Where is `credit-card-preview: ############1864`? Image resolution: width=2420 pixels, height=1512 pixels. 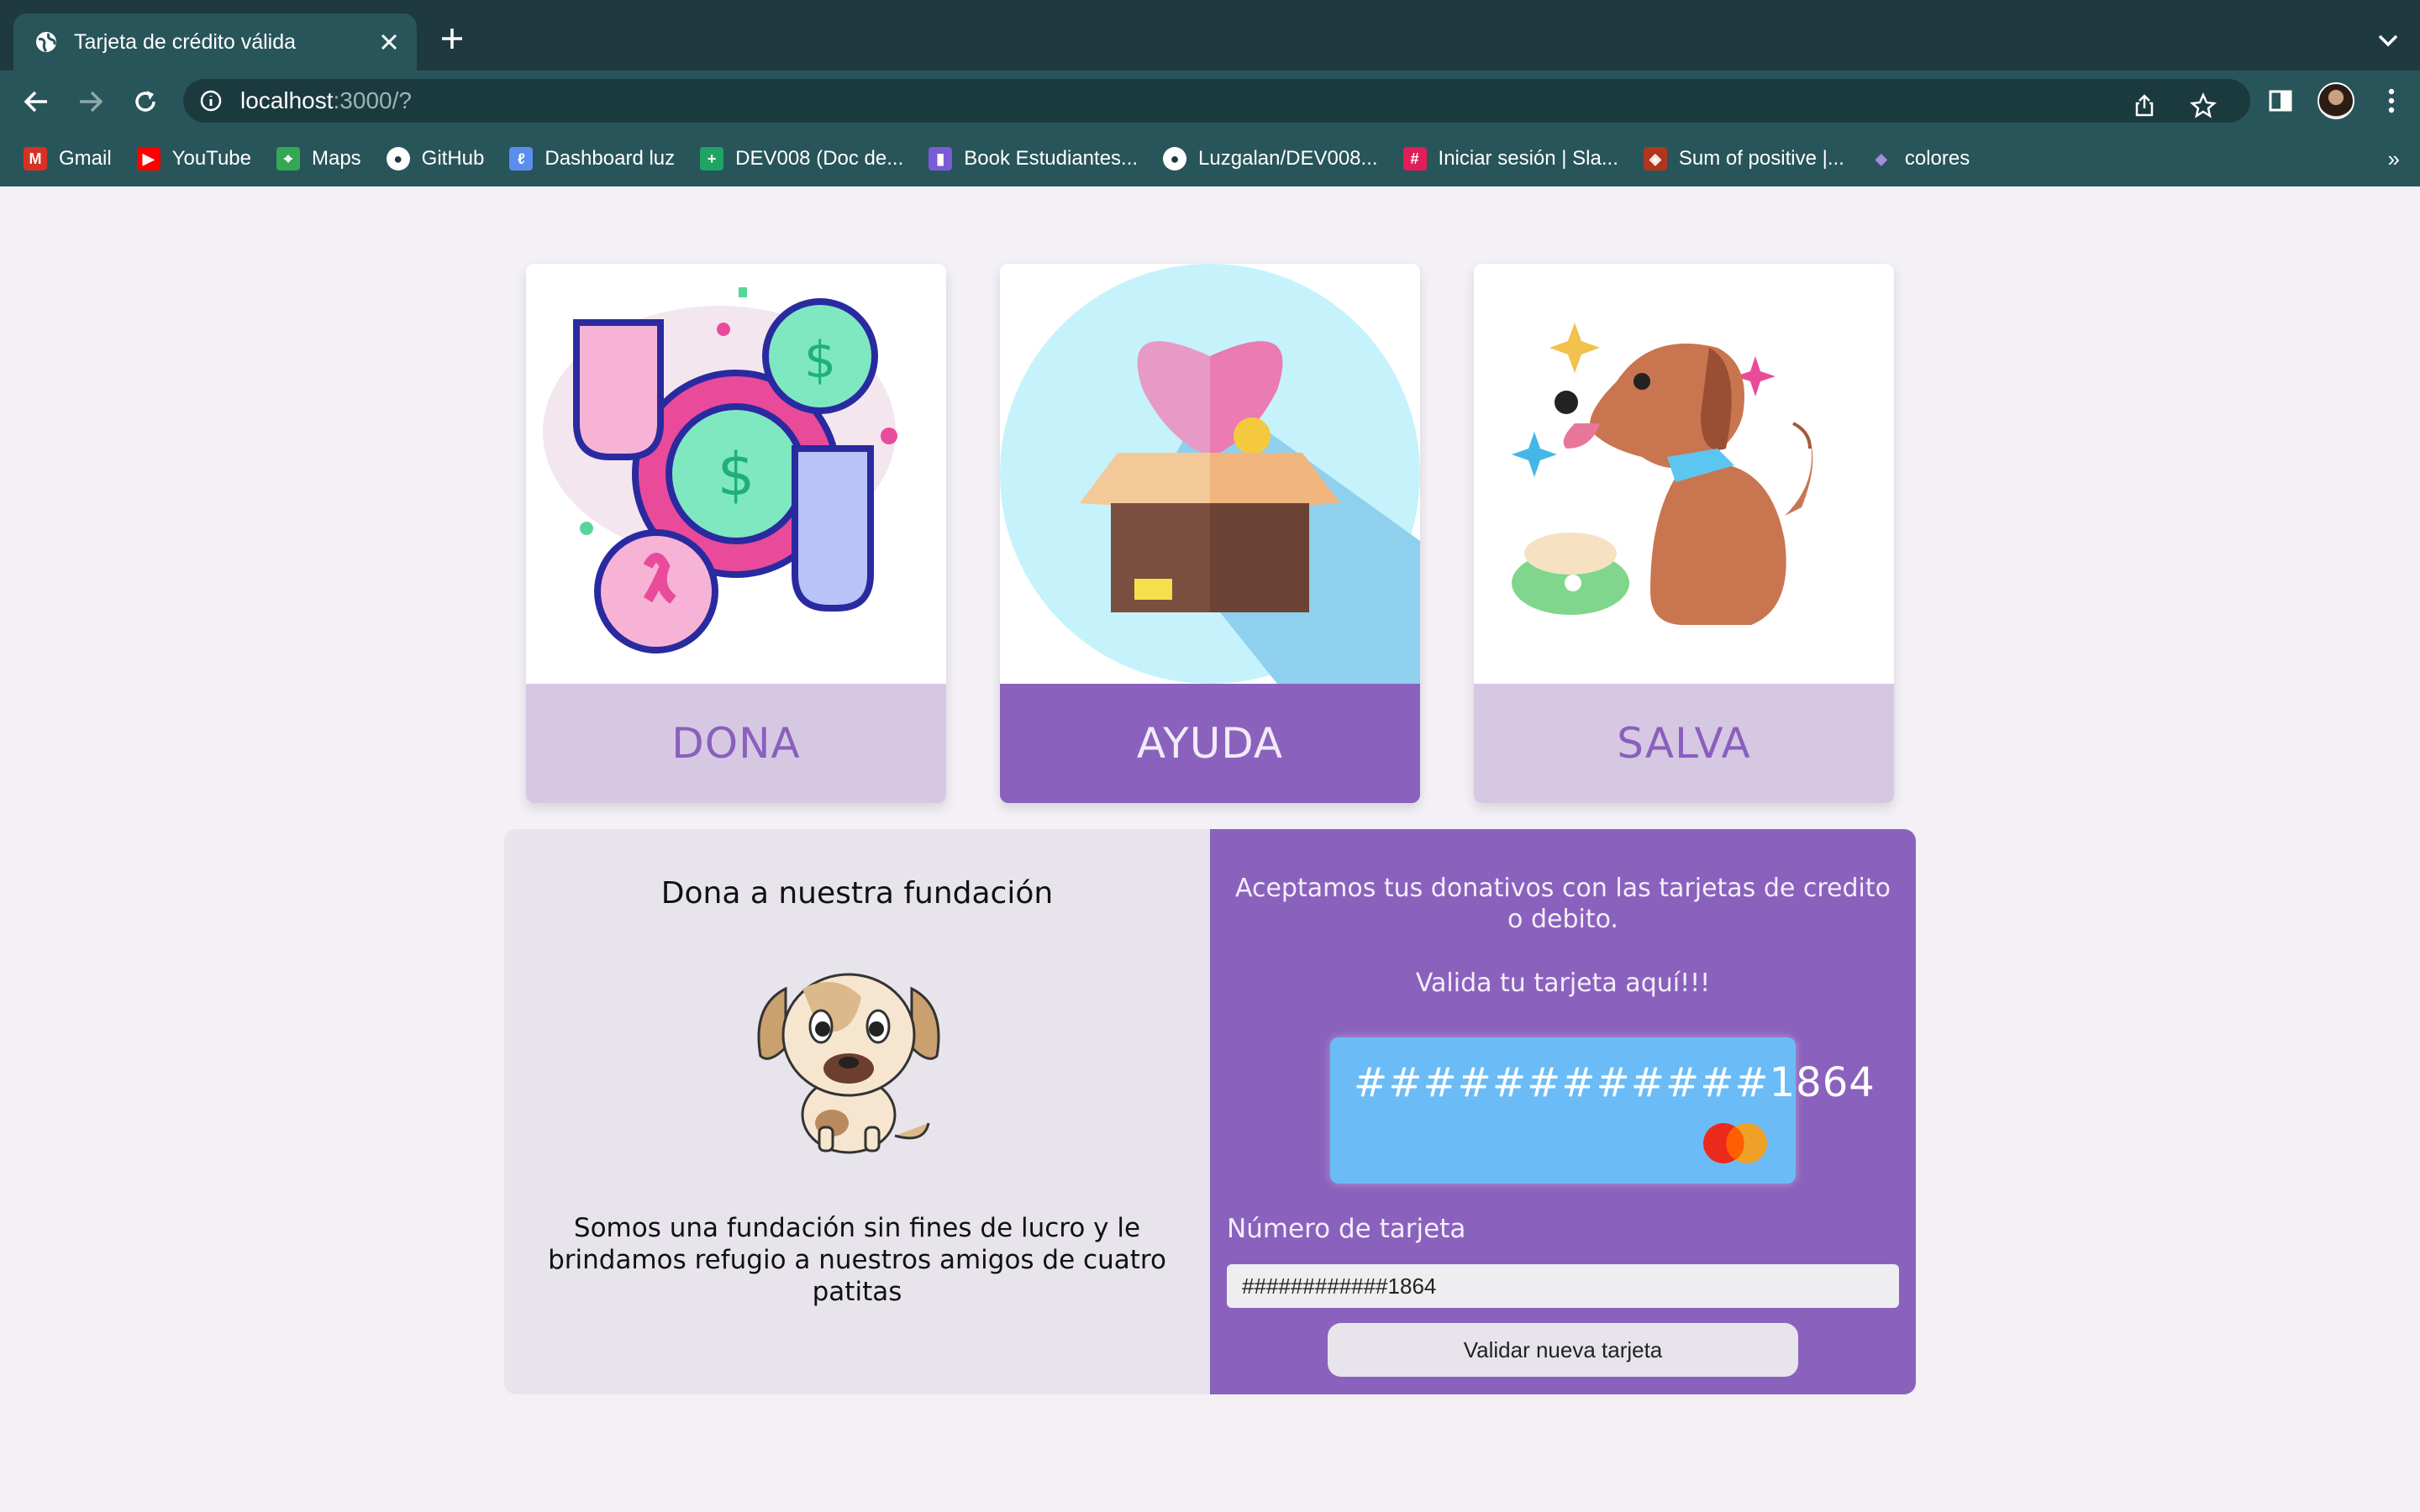 credit-card-preview: ############1864 is located at coordinates (1602, 1110).